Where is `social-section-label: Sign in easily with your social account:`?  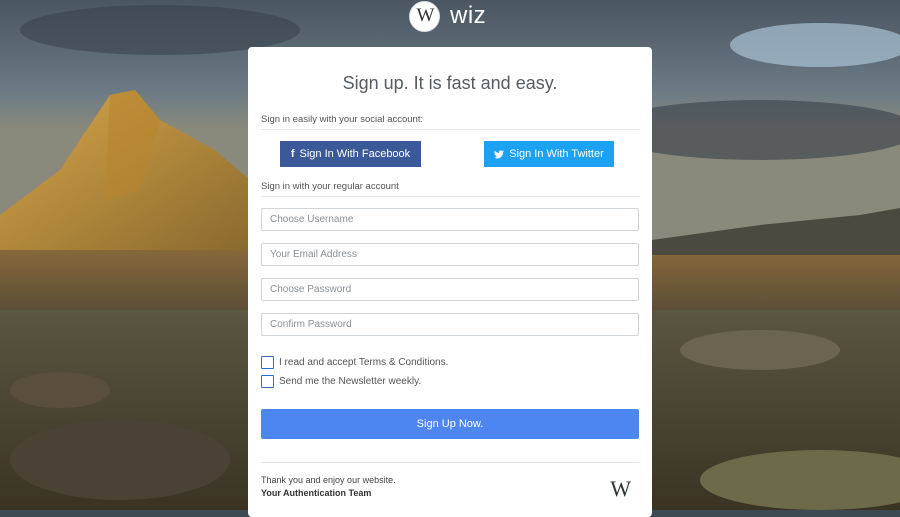 social-section-label: Sign in easily with your social account: is located at coordinates (450, 122).